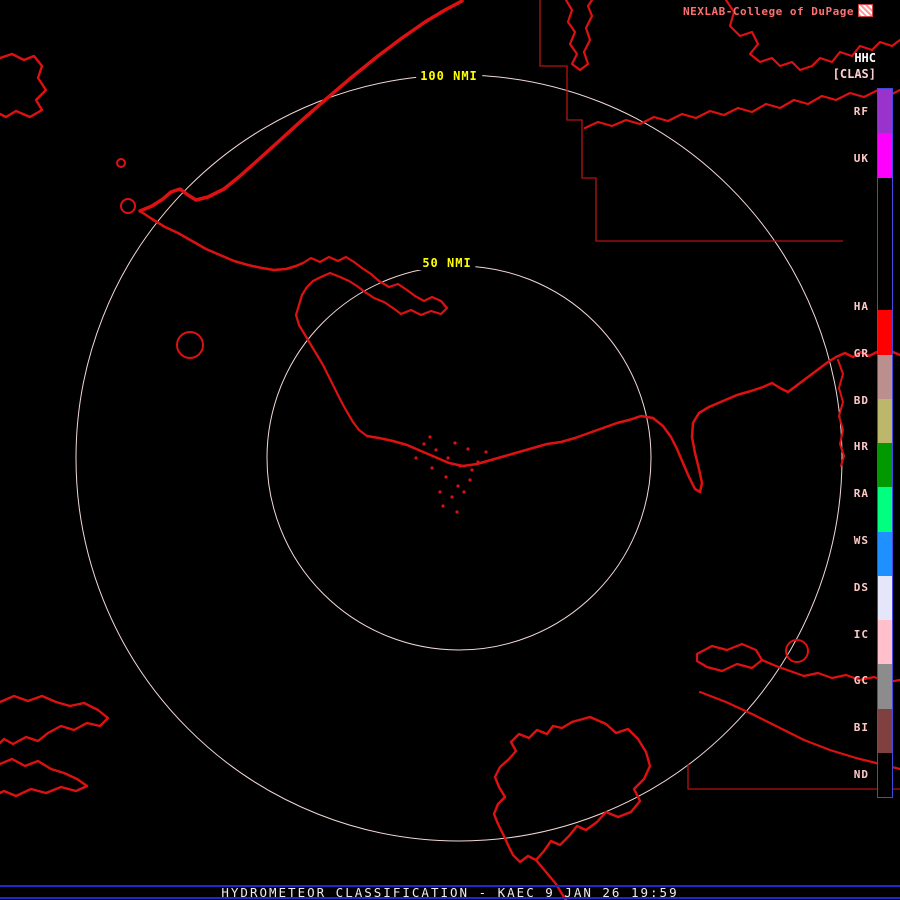  I want to click on brand-text: NEXLAB-College of DuPage, so click(768, 11).